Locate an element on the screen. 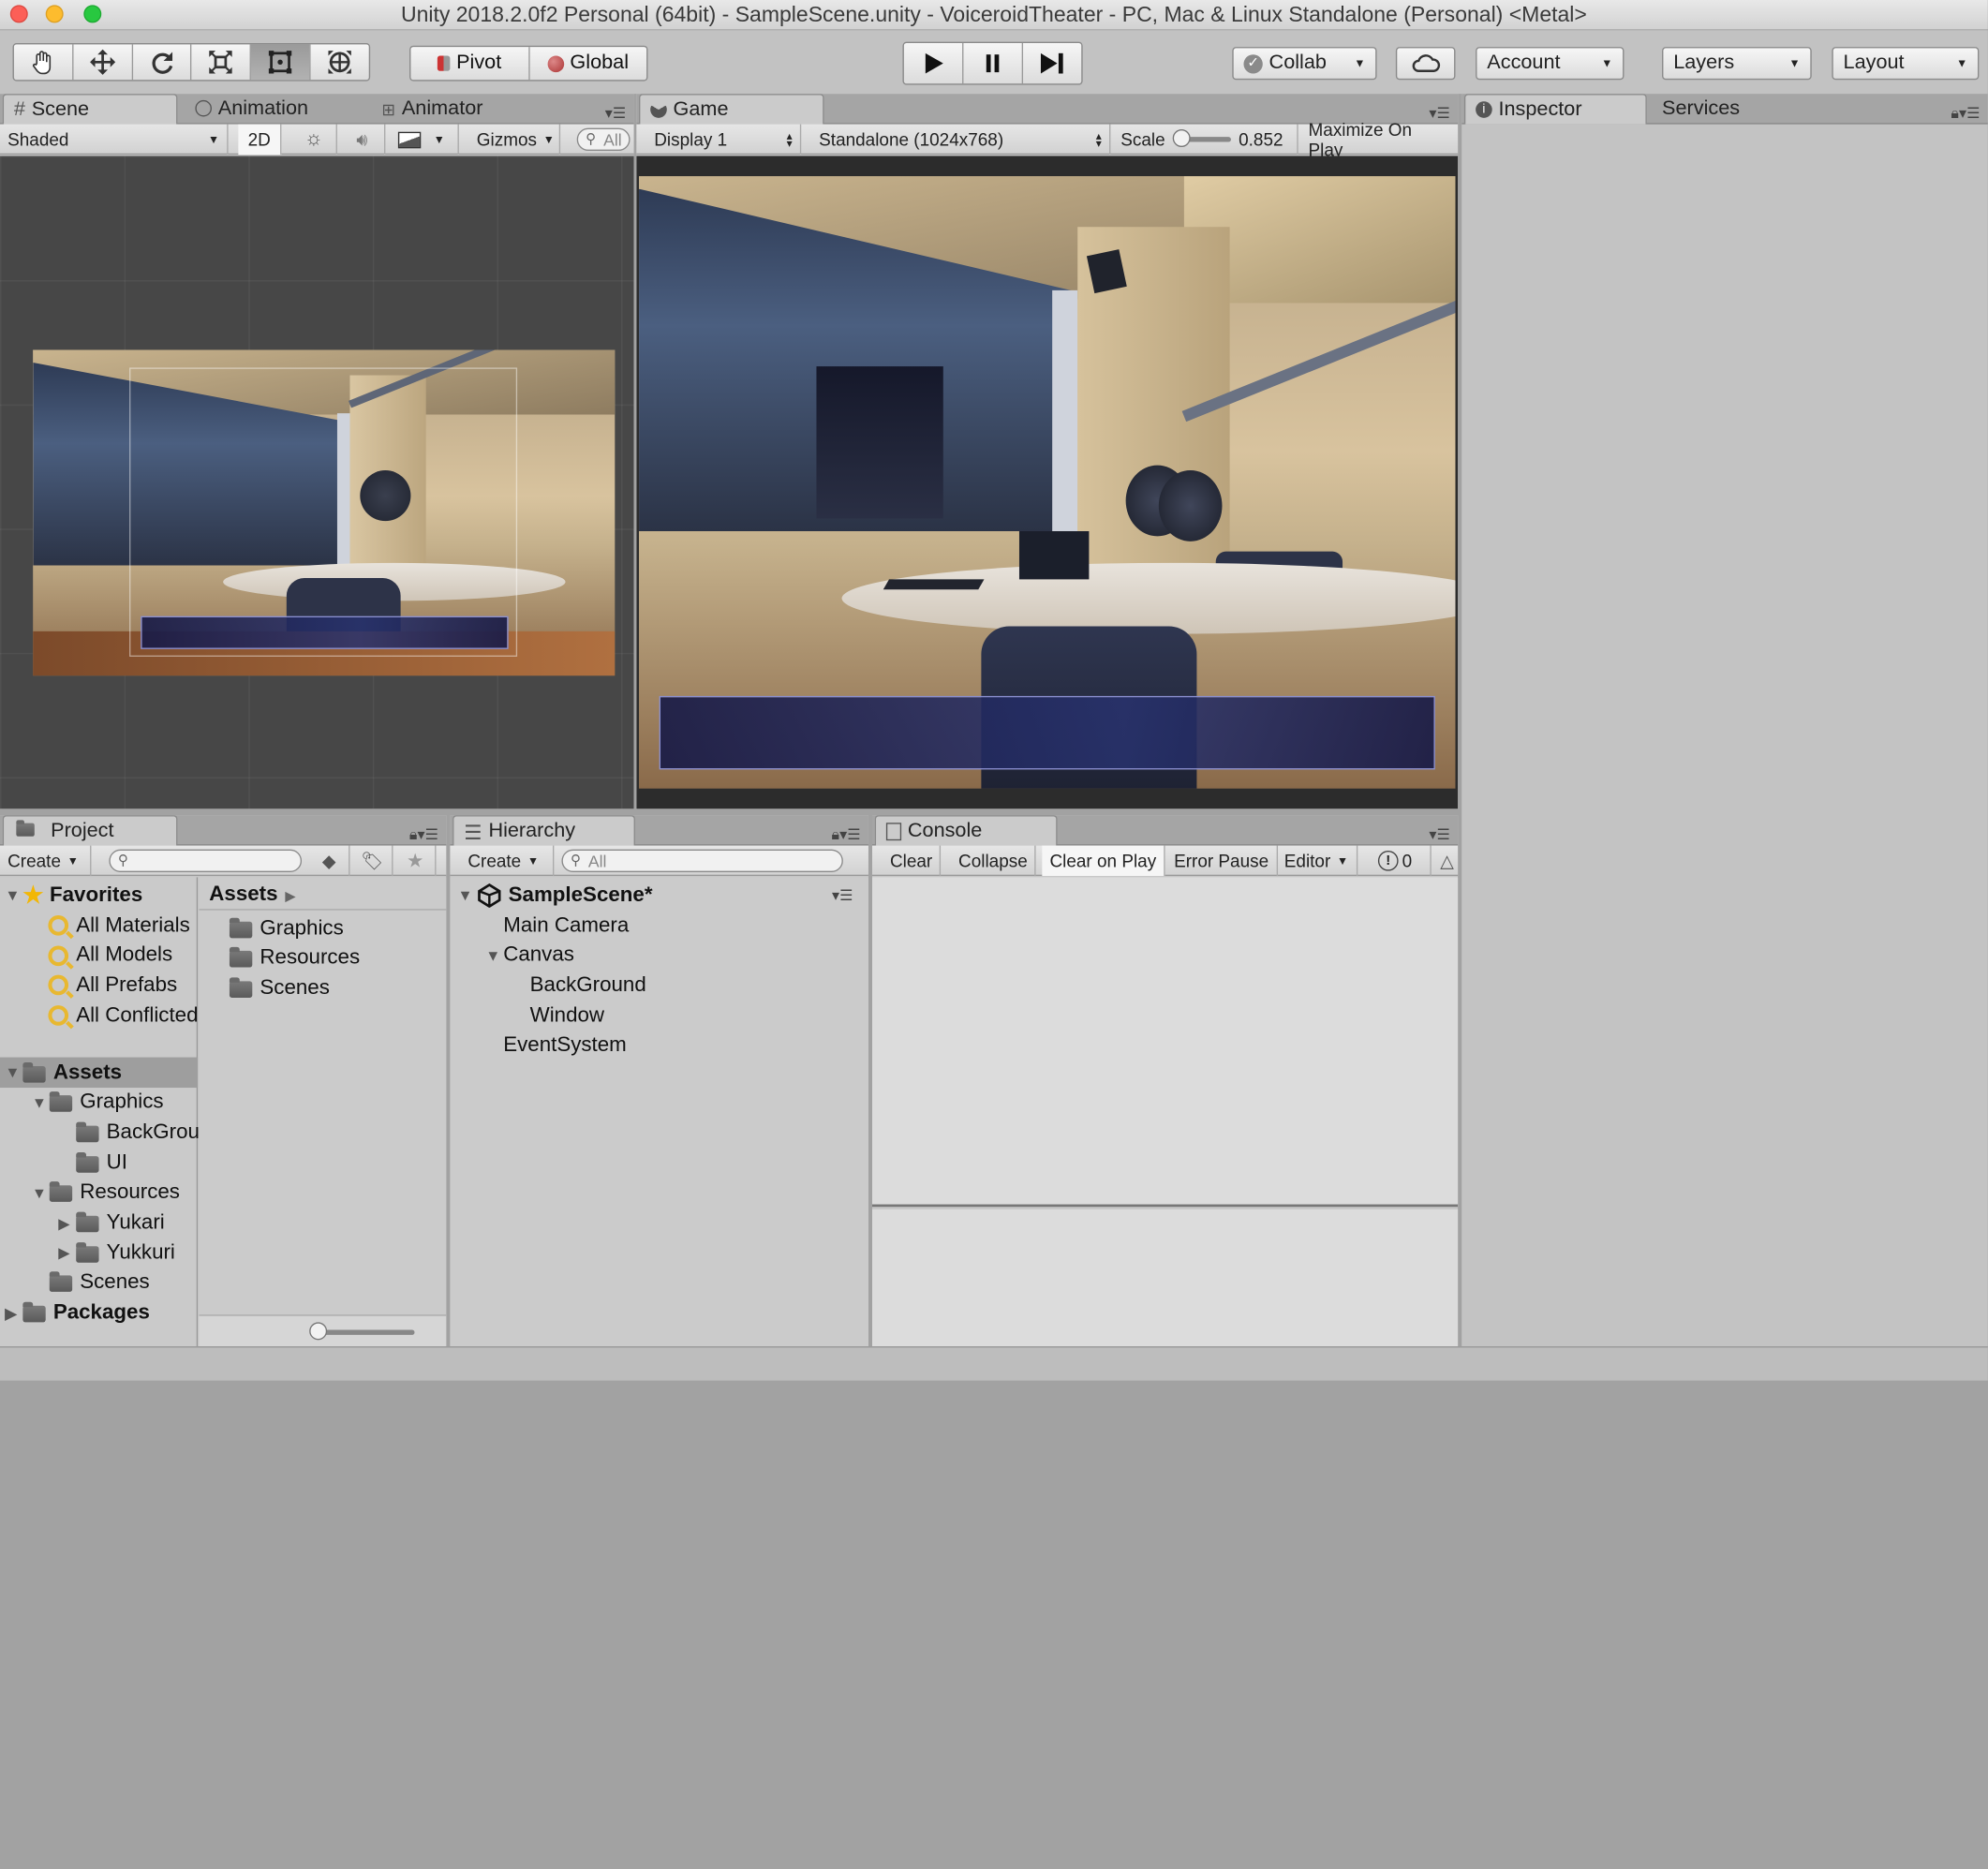  pause-button is located at coordinates (993, 63).